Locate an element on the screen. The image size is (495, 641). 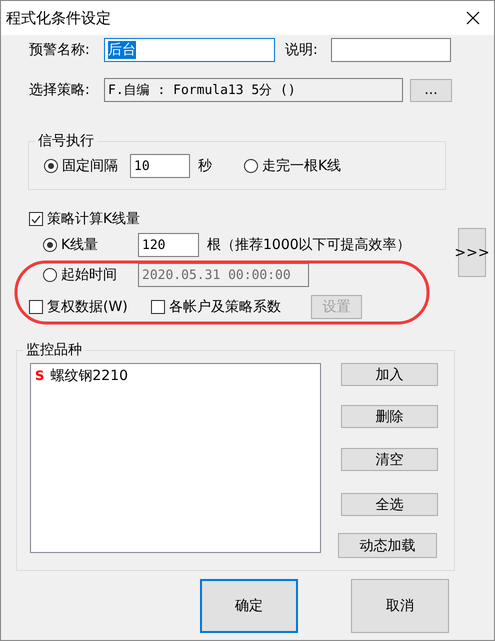
checkbox-label: 策略计算K线量 is located at coordinates (93, 219).